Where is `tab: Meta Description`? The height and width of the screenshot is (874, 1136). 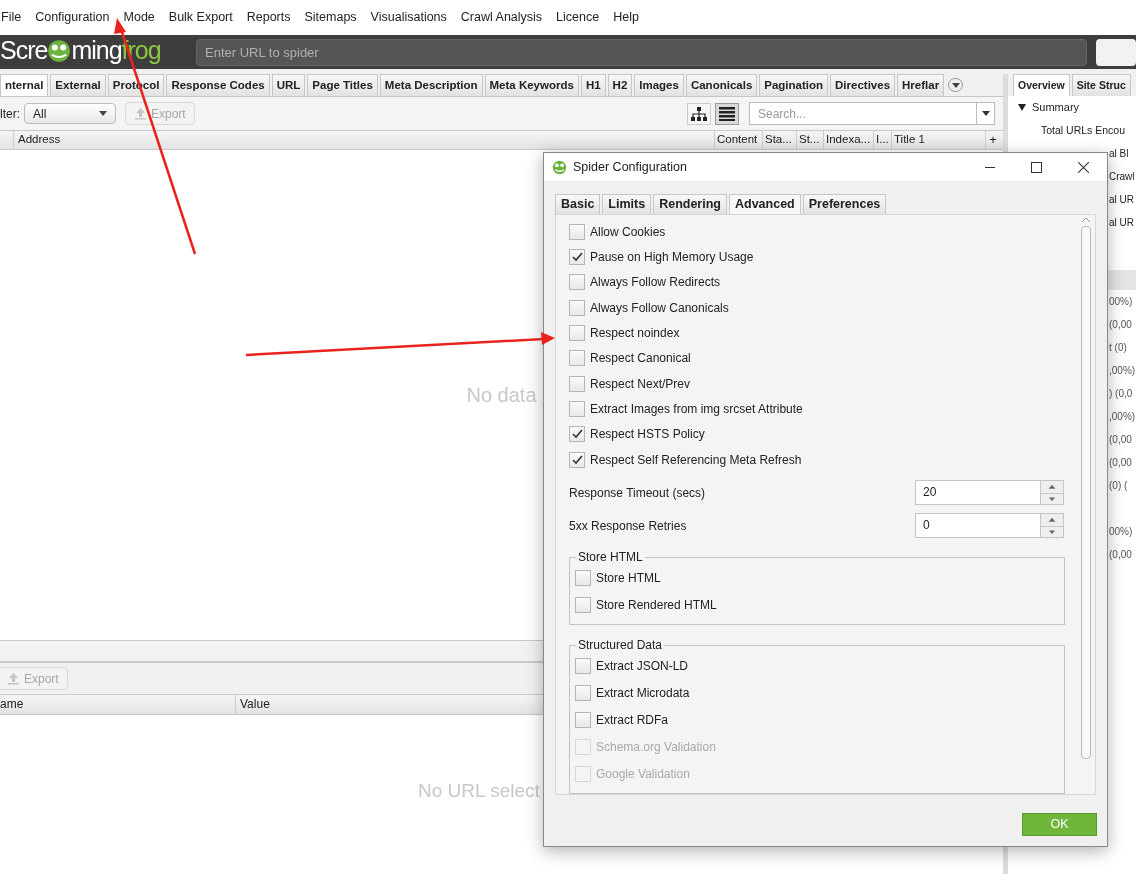 tab: Meta Description is located at coordinates (431, 85).